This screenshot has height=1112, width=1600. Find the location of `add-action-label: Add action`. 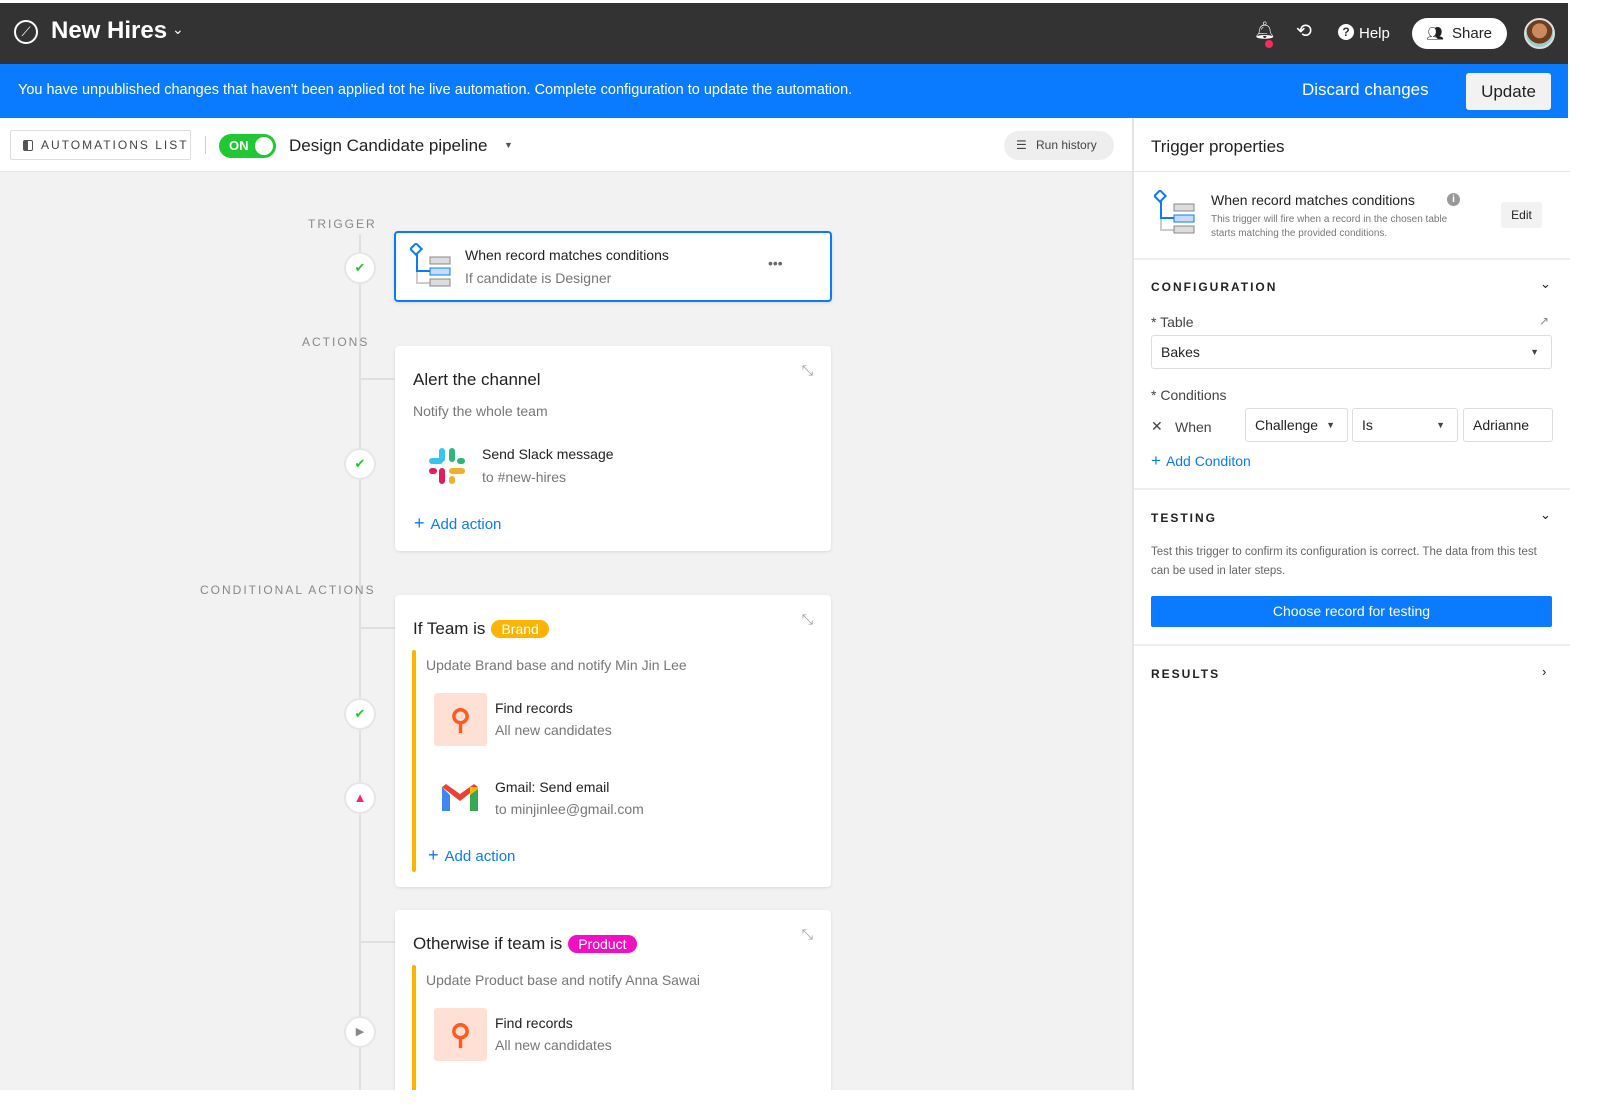

add-action-label: Add action is located at coordinates (466, 524).